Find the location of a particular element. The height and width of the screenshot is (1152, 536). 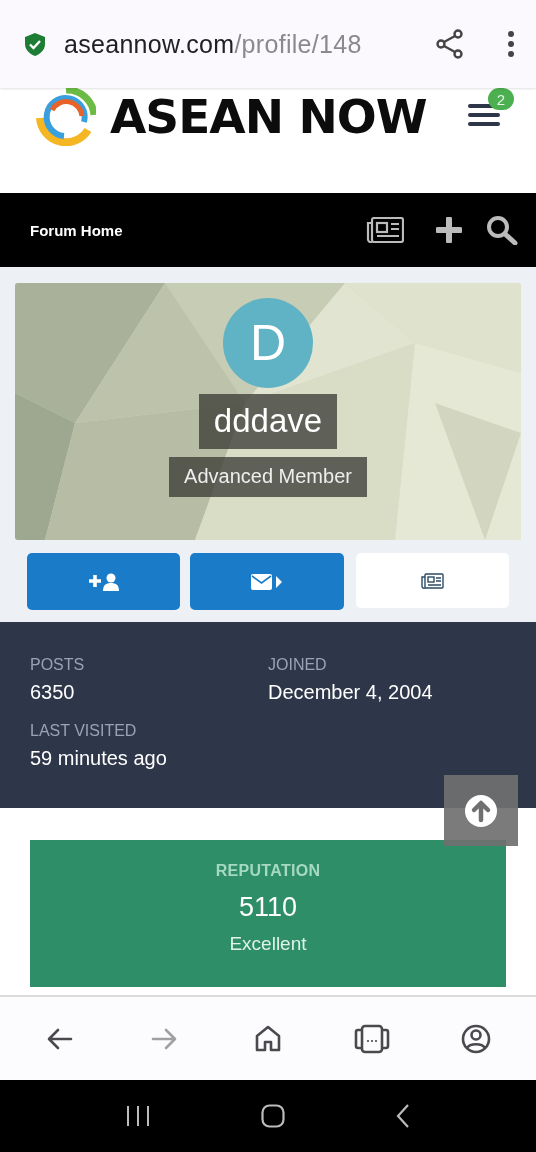

stat-label: POSTS is located at coordinates (57, 665).